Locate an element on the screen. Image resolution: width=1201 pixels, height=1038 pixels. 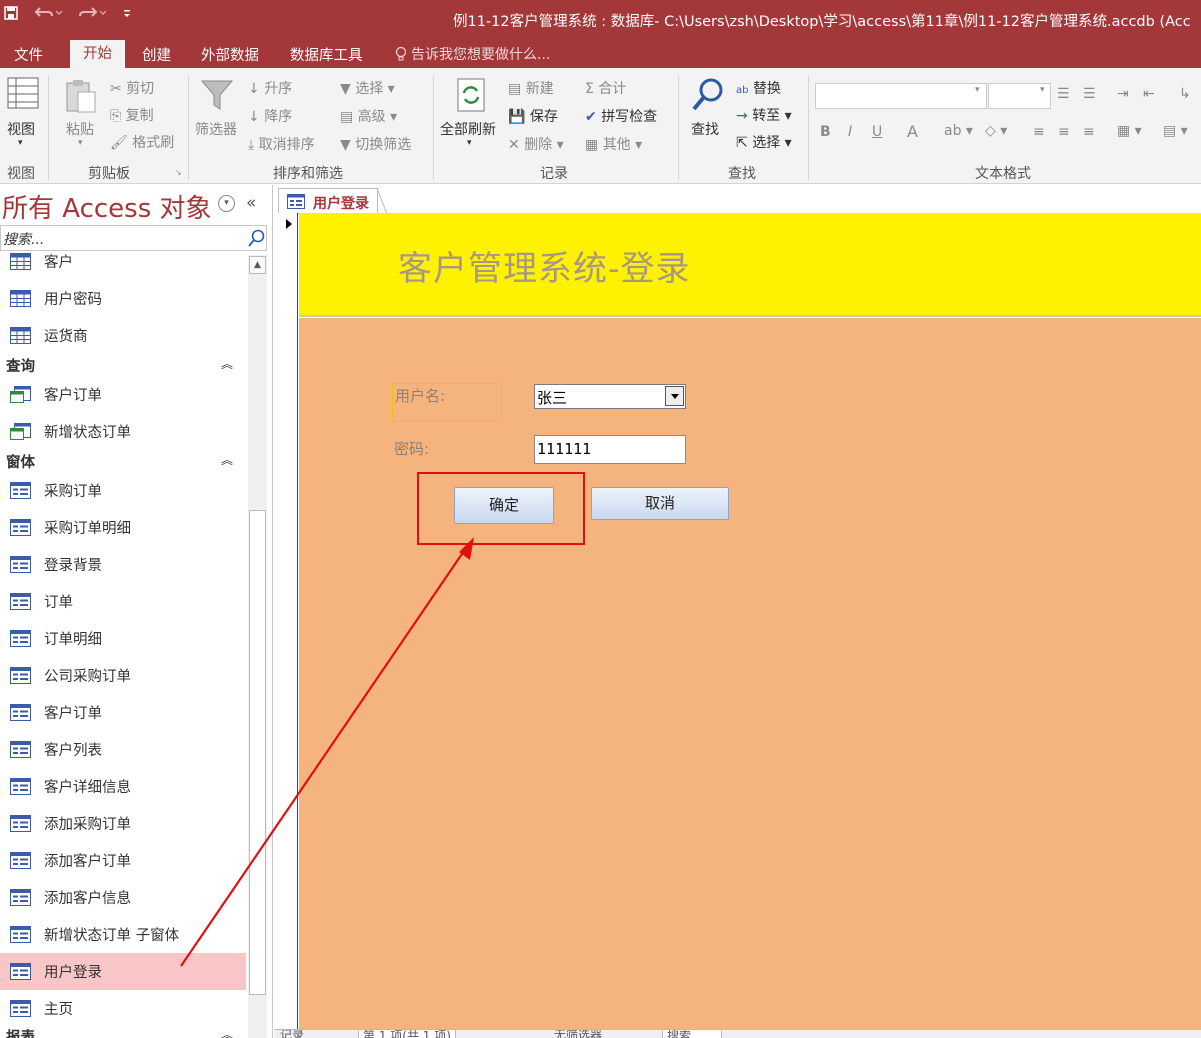
nav-item-form: 客户订单 is located at coordinates (123, 712).